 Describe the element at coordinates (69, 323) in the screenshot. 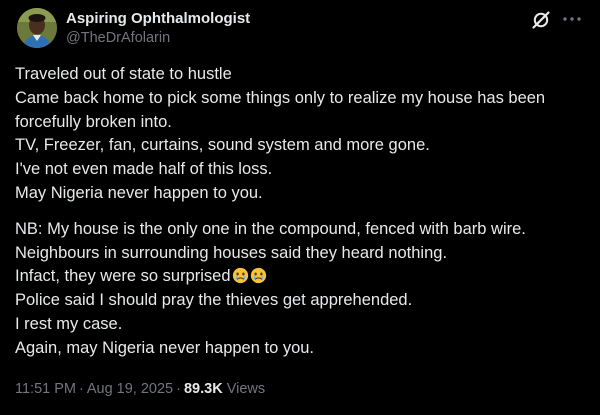

I see `tweet-line: I rest my case.` at that location.